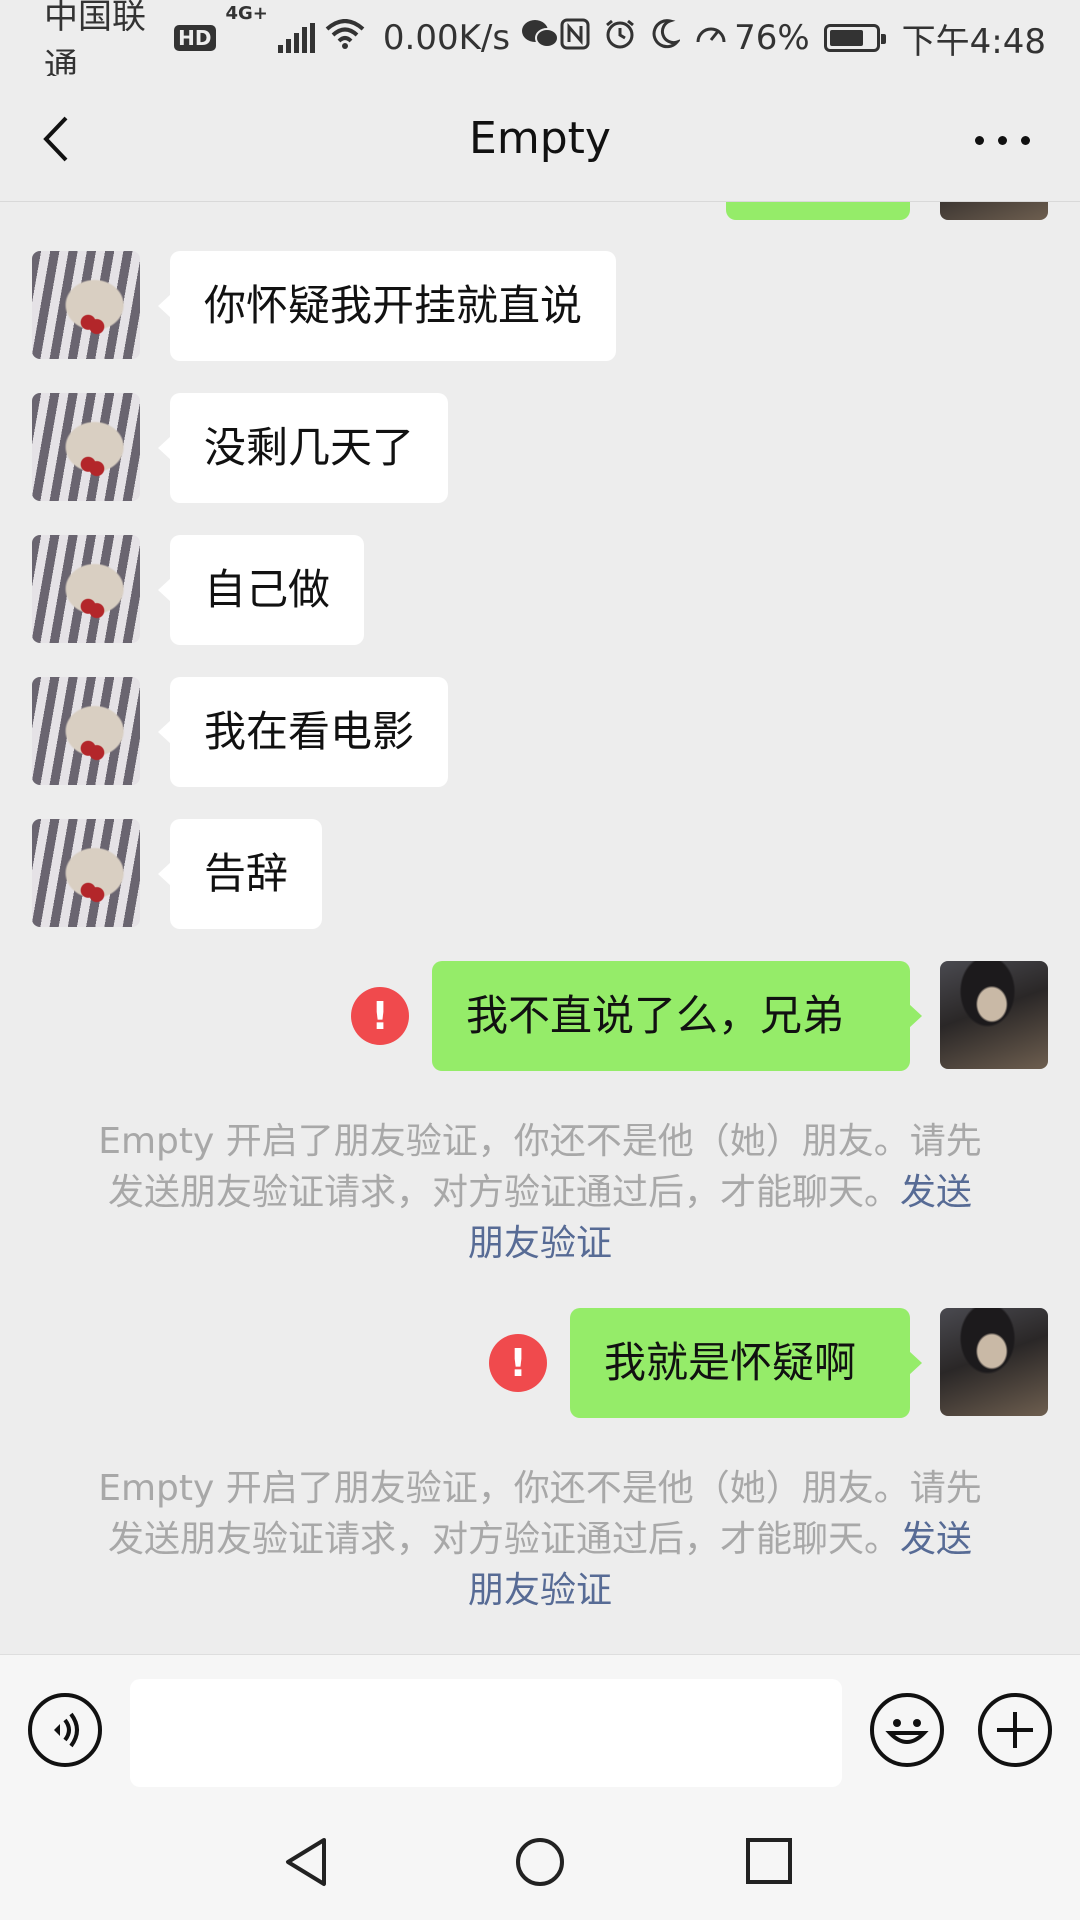  What do you see at coordinates (307, 1862) in the screenshot?
I see `back-triangle-icon` at bounding box center [307, 1862].